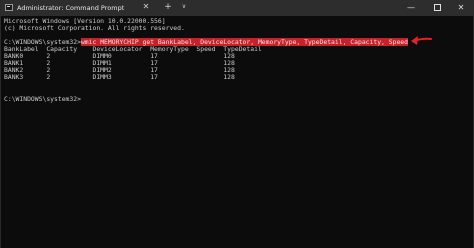 The width and height of the screenshot is (474, 248). Describe the element at coordinates (184, 7) in the screenshot. I see `chevron-down-icon: ∨` at that location.